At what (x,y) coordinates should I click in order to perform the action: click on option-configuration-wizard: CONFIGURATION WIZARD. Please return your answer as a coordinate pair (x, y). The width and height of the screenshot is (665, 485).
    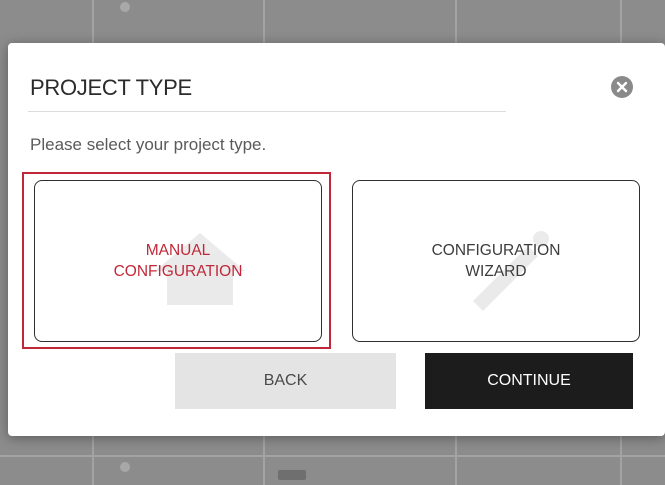
    Looking at the image, I should click on (496, 261).